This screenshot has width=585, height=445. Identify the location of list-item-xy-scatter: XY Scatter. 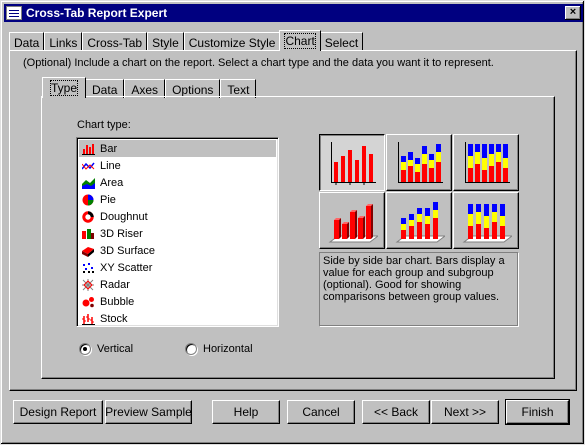
(177, 267).